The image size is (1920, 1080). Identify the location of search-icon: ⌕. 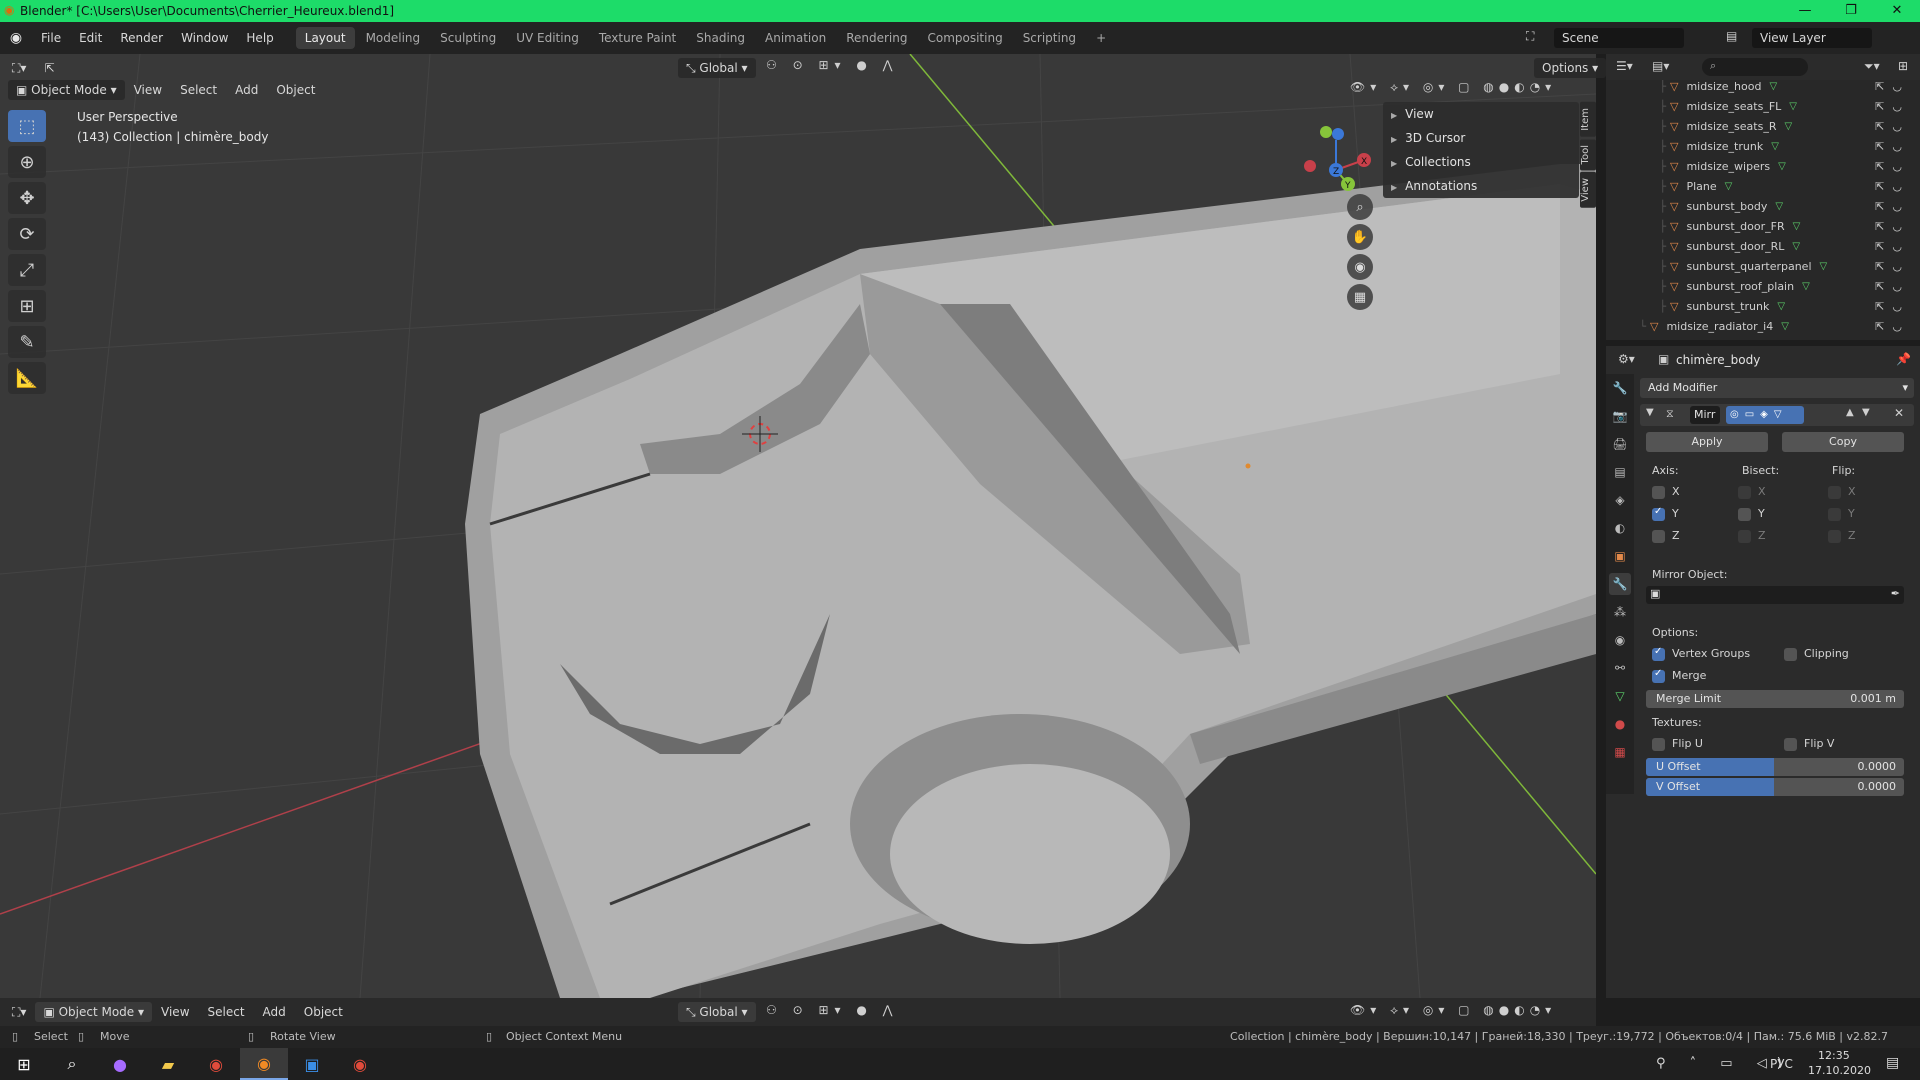
(72, 1064).